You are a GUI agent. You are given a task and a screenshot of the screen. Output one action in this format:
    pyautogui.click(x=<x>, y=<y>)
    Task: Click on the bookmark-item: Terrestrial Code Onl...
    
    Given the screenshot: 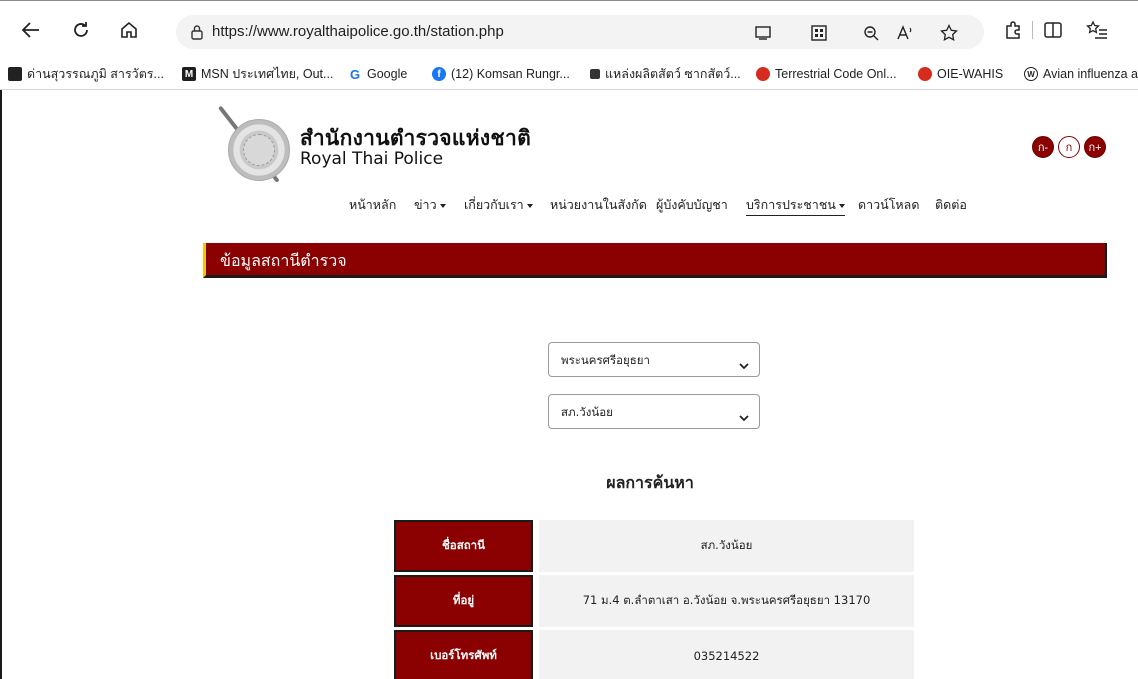 What is the action you would take?
    pyautogui.click(x=826, y=74)
    